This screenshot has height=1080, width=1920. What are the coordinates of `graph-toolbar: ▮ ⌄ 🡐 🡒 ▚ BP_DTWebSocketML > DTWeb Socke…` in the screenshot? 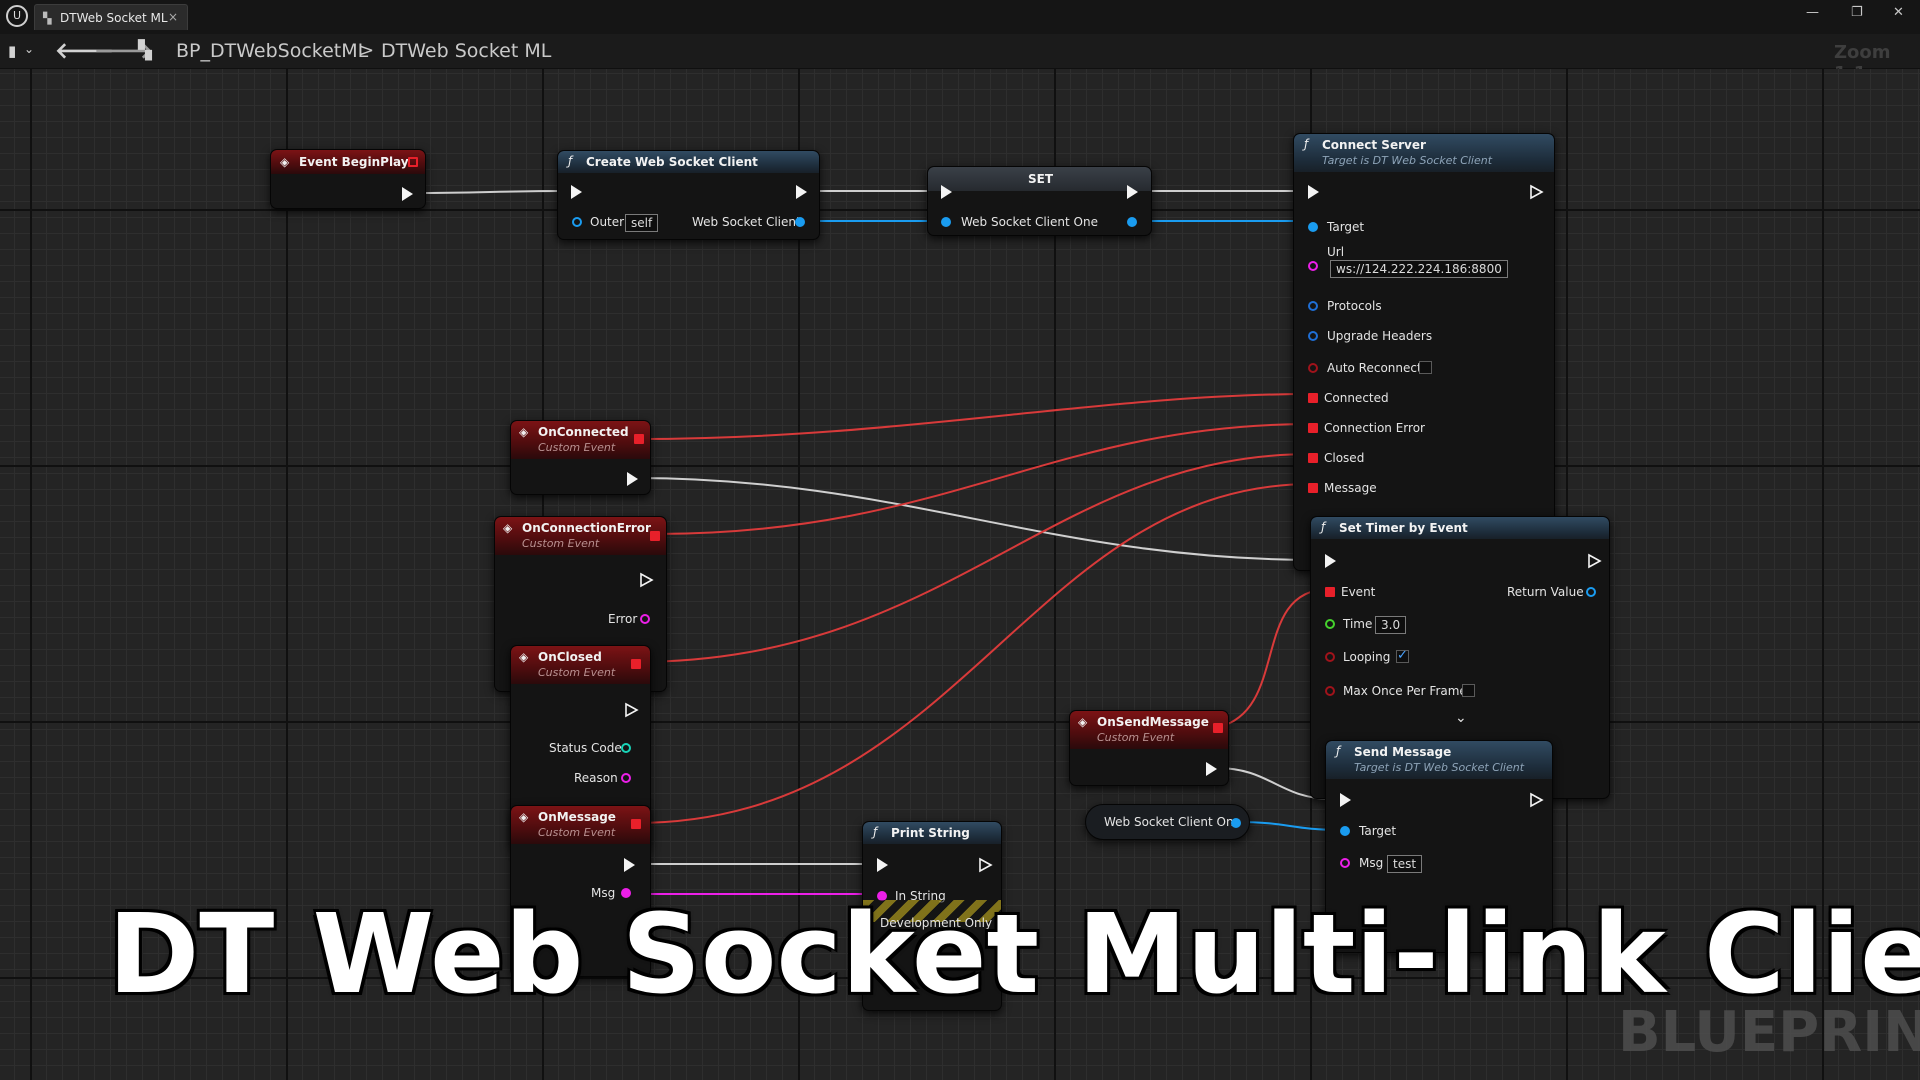 It's located at (960, 59).